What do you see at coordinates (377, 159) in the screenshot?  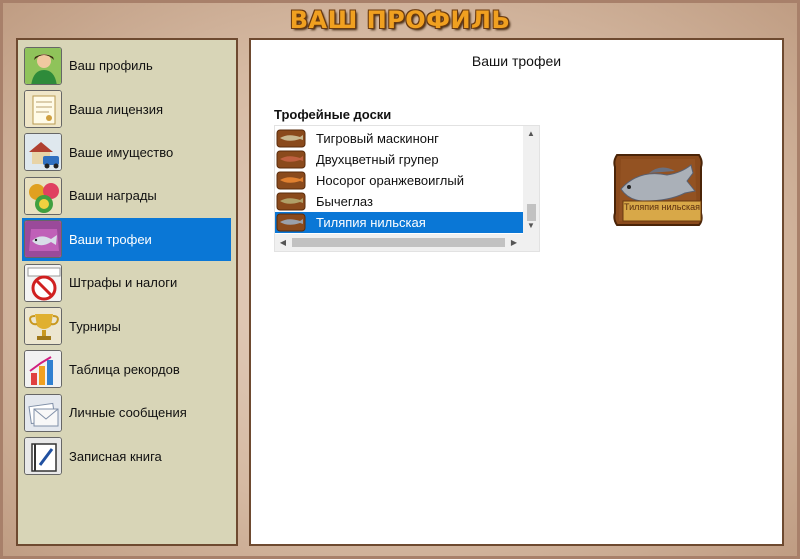 I see `list-item-label: Двухцветный групер` at bounding box center [377, 159].